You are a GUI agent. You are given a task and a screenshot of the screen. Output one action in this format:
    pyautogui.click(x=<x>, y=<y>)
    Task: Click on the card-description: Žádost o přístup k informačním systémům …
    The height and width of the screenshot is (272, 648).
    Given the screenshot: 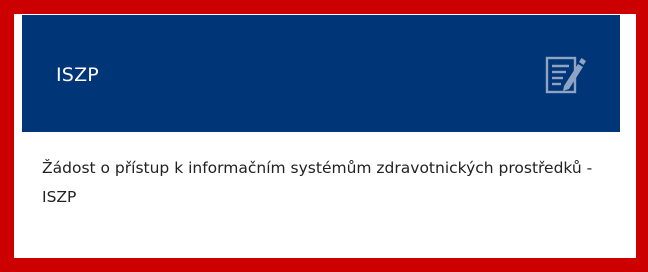 What is the action you would take?
    pyautogui.click(x=317, y=182)
    